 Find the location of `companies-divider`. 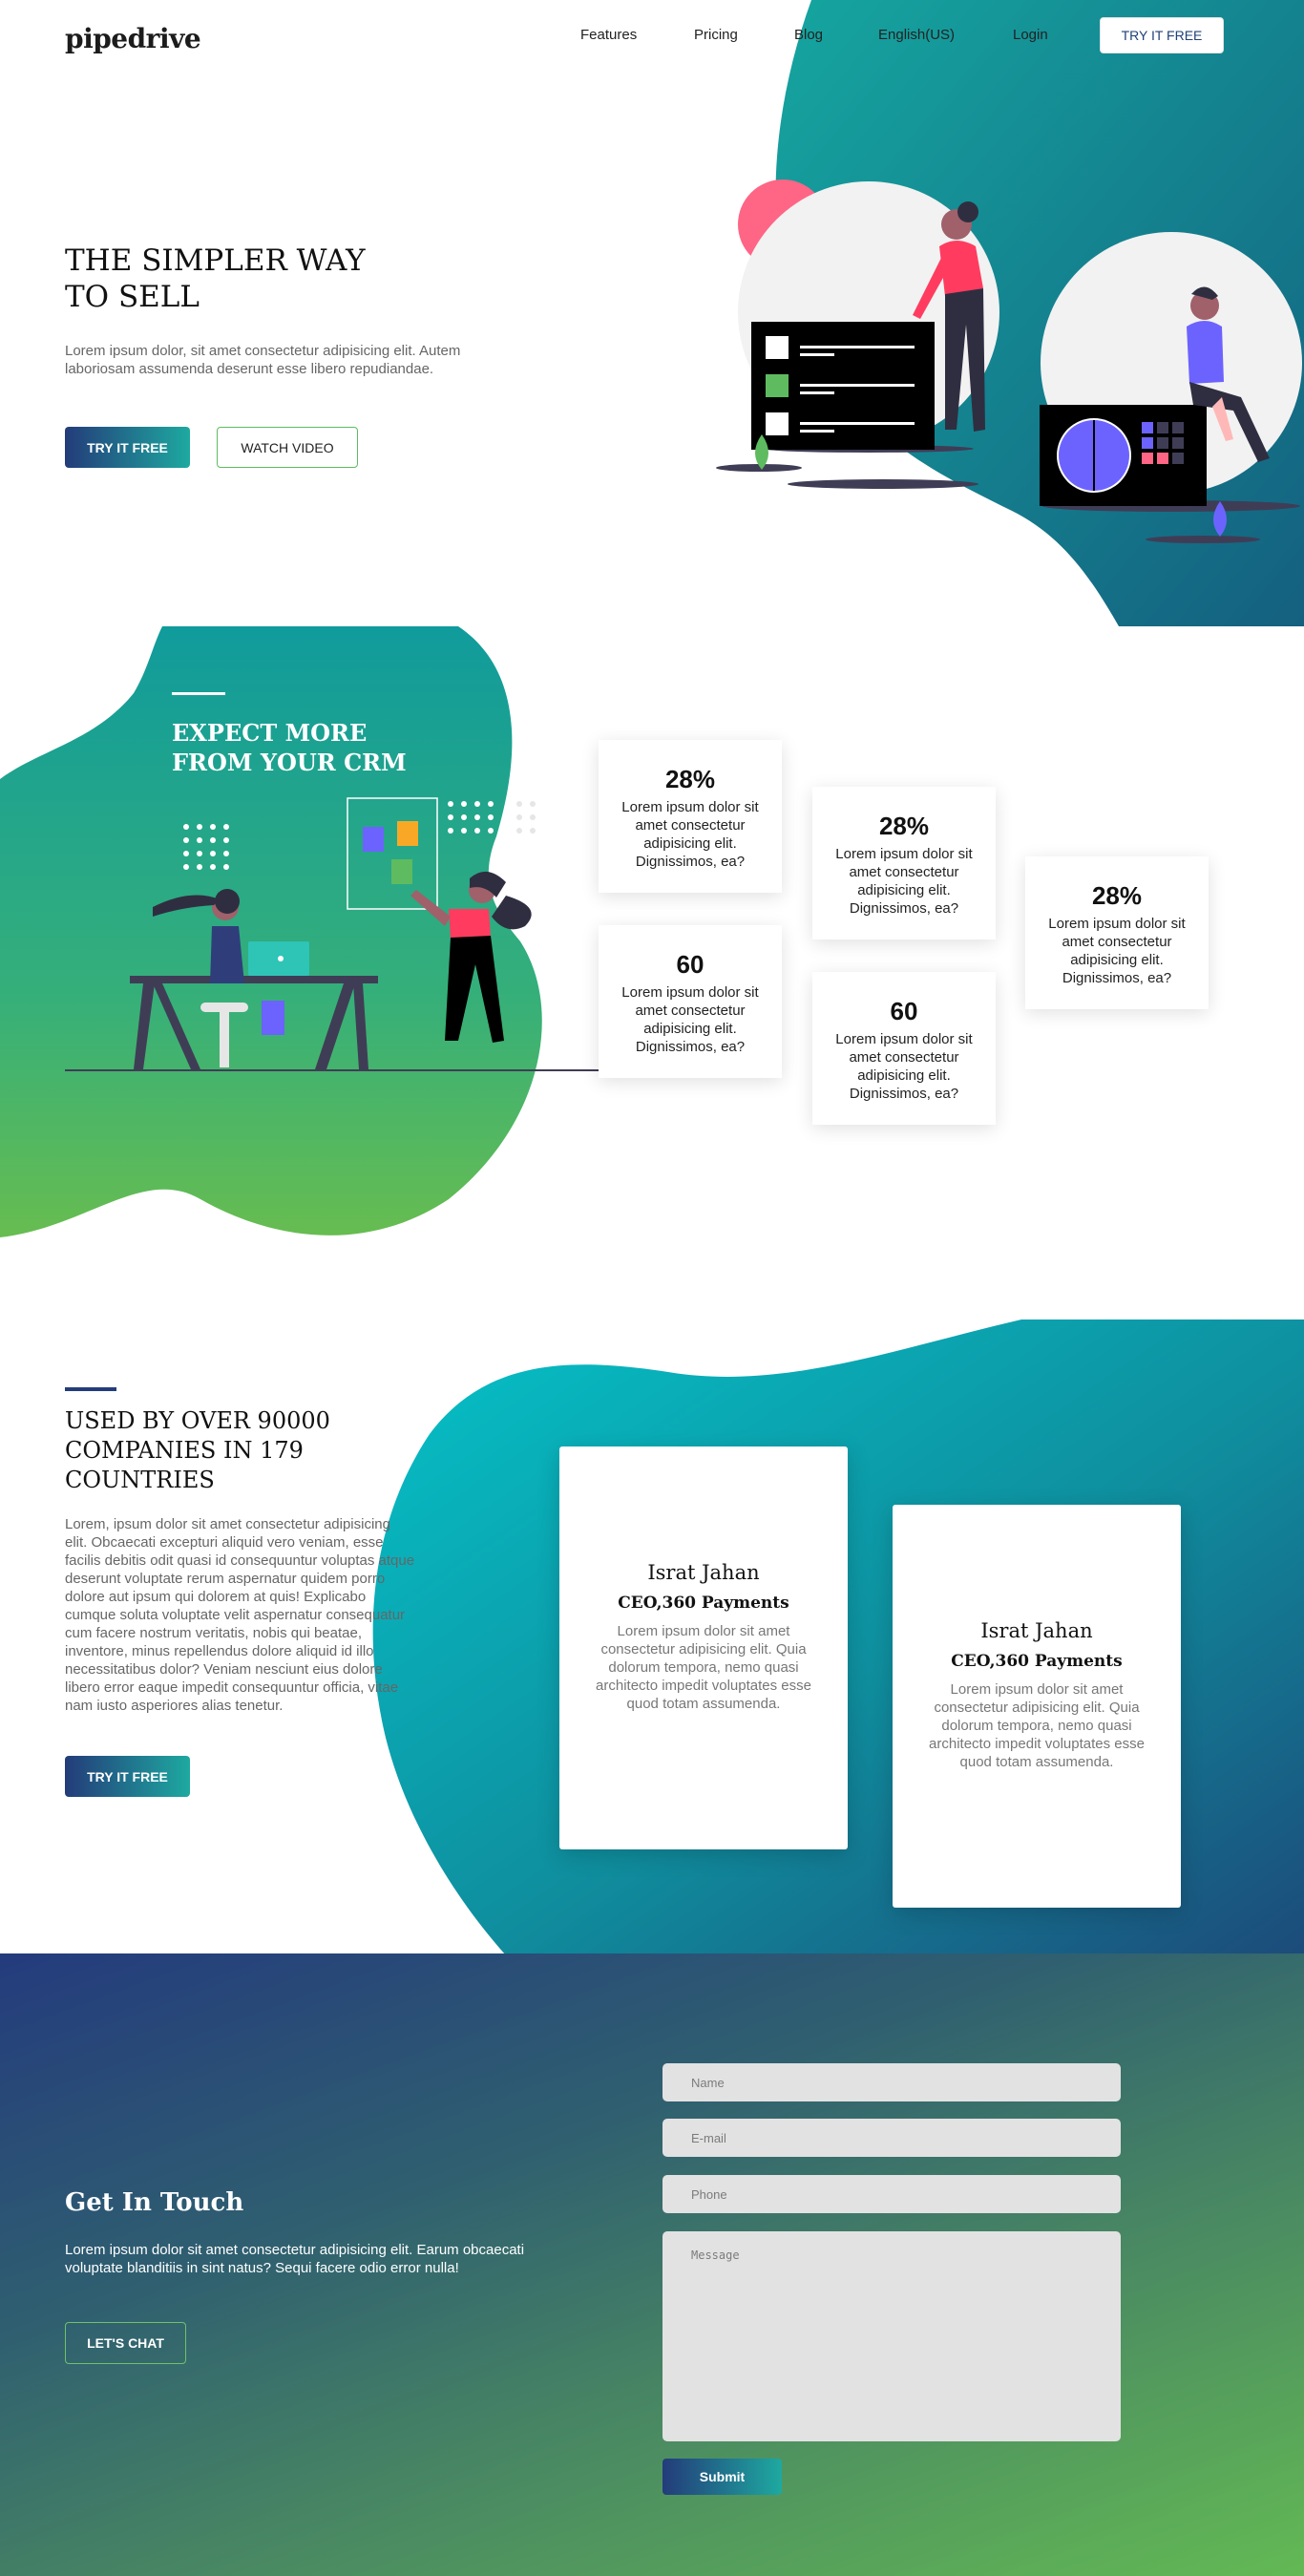

companies-divider is located at coordinates (91, 1389).